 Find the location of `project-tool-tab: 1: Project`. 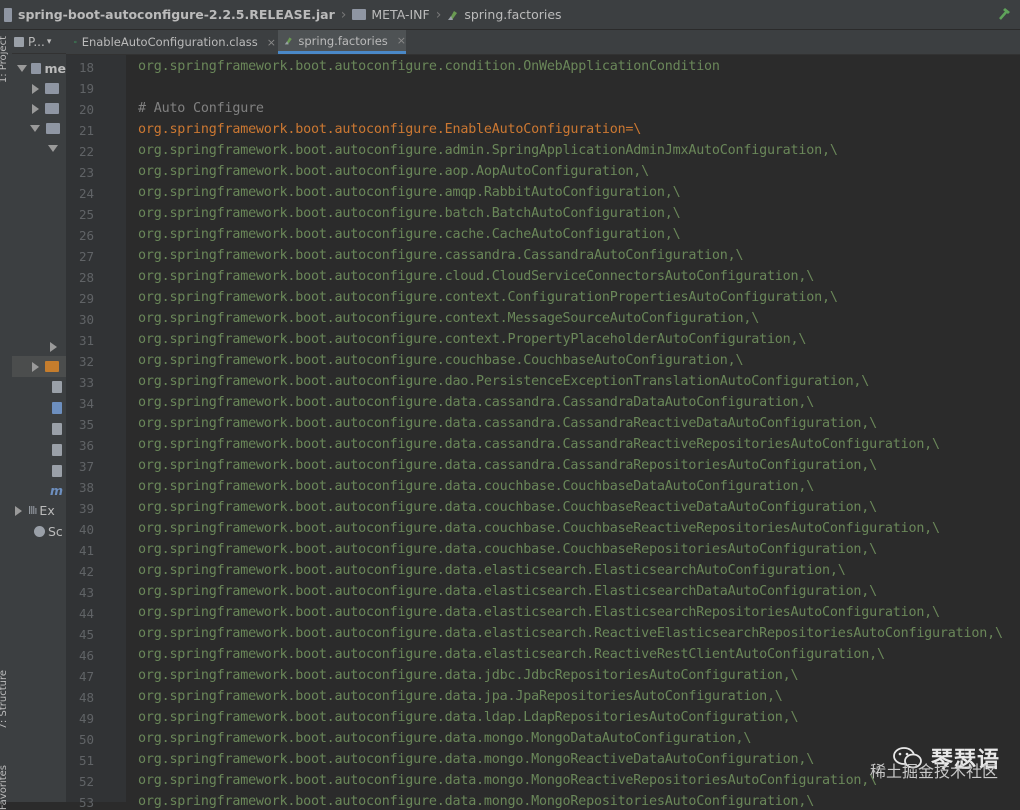

project-tool-tab: 1: Project is located at coordinates (4, 59).